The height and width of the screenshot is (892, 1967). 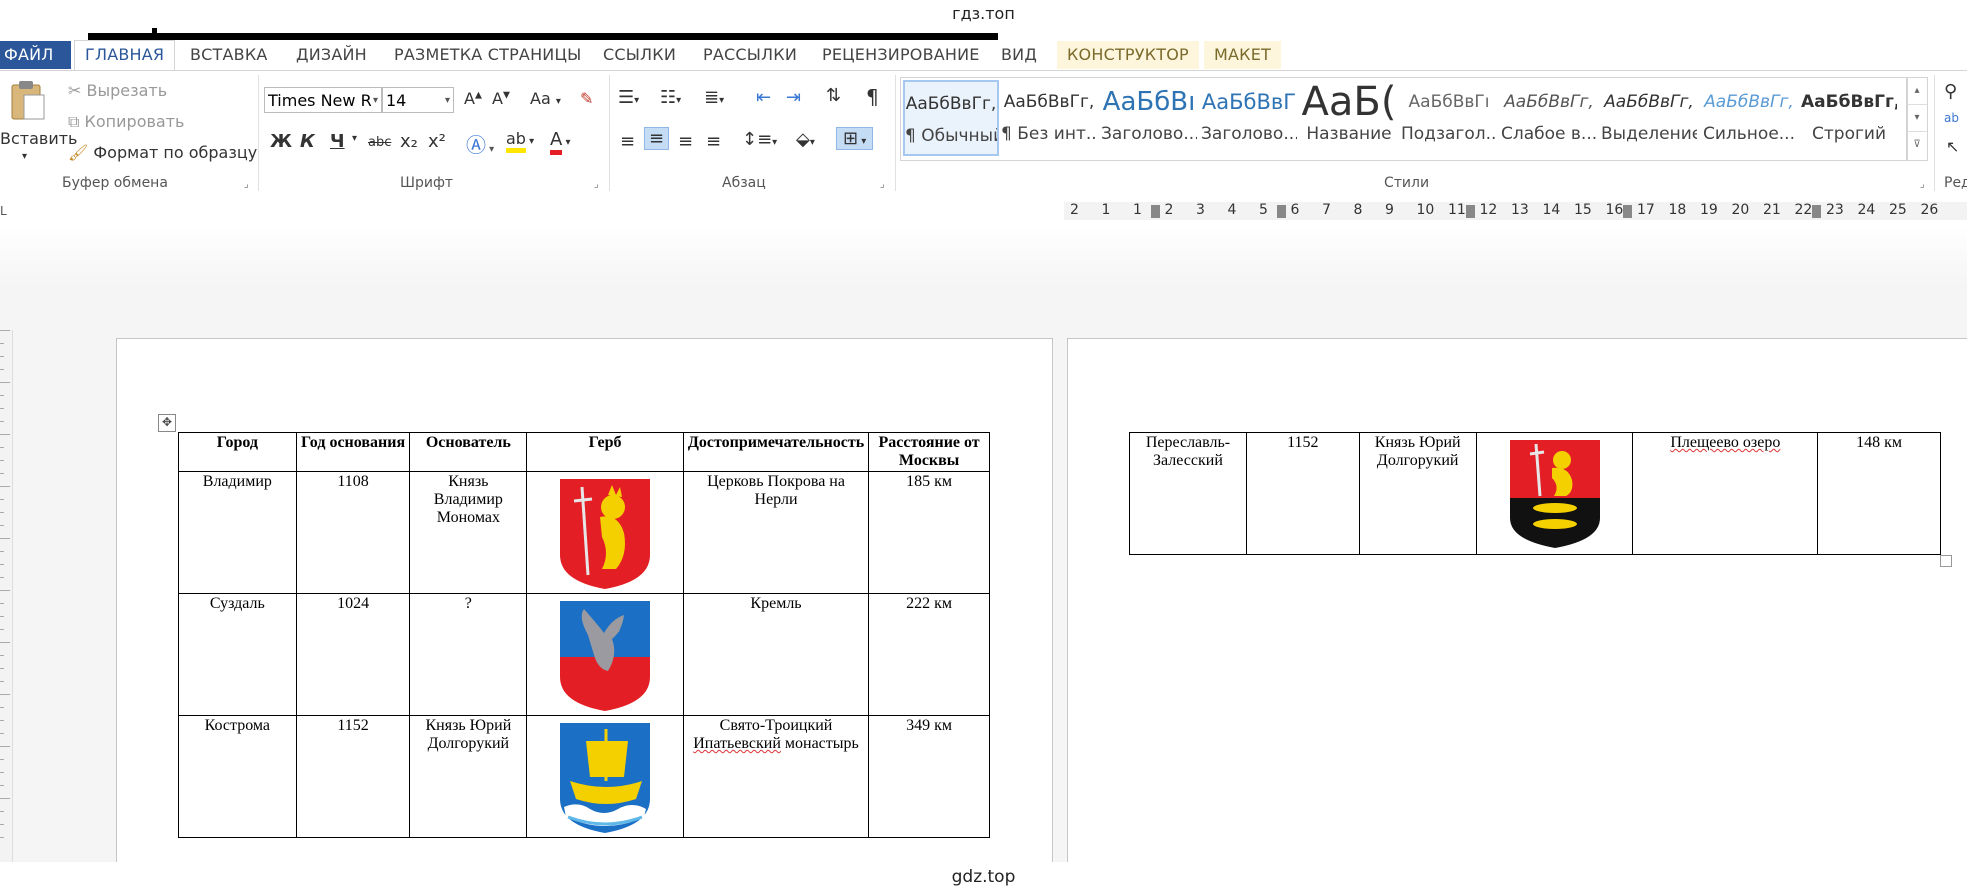 I want to click on align-left-icon: ≡, so click(x=627, y=141).